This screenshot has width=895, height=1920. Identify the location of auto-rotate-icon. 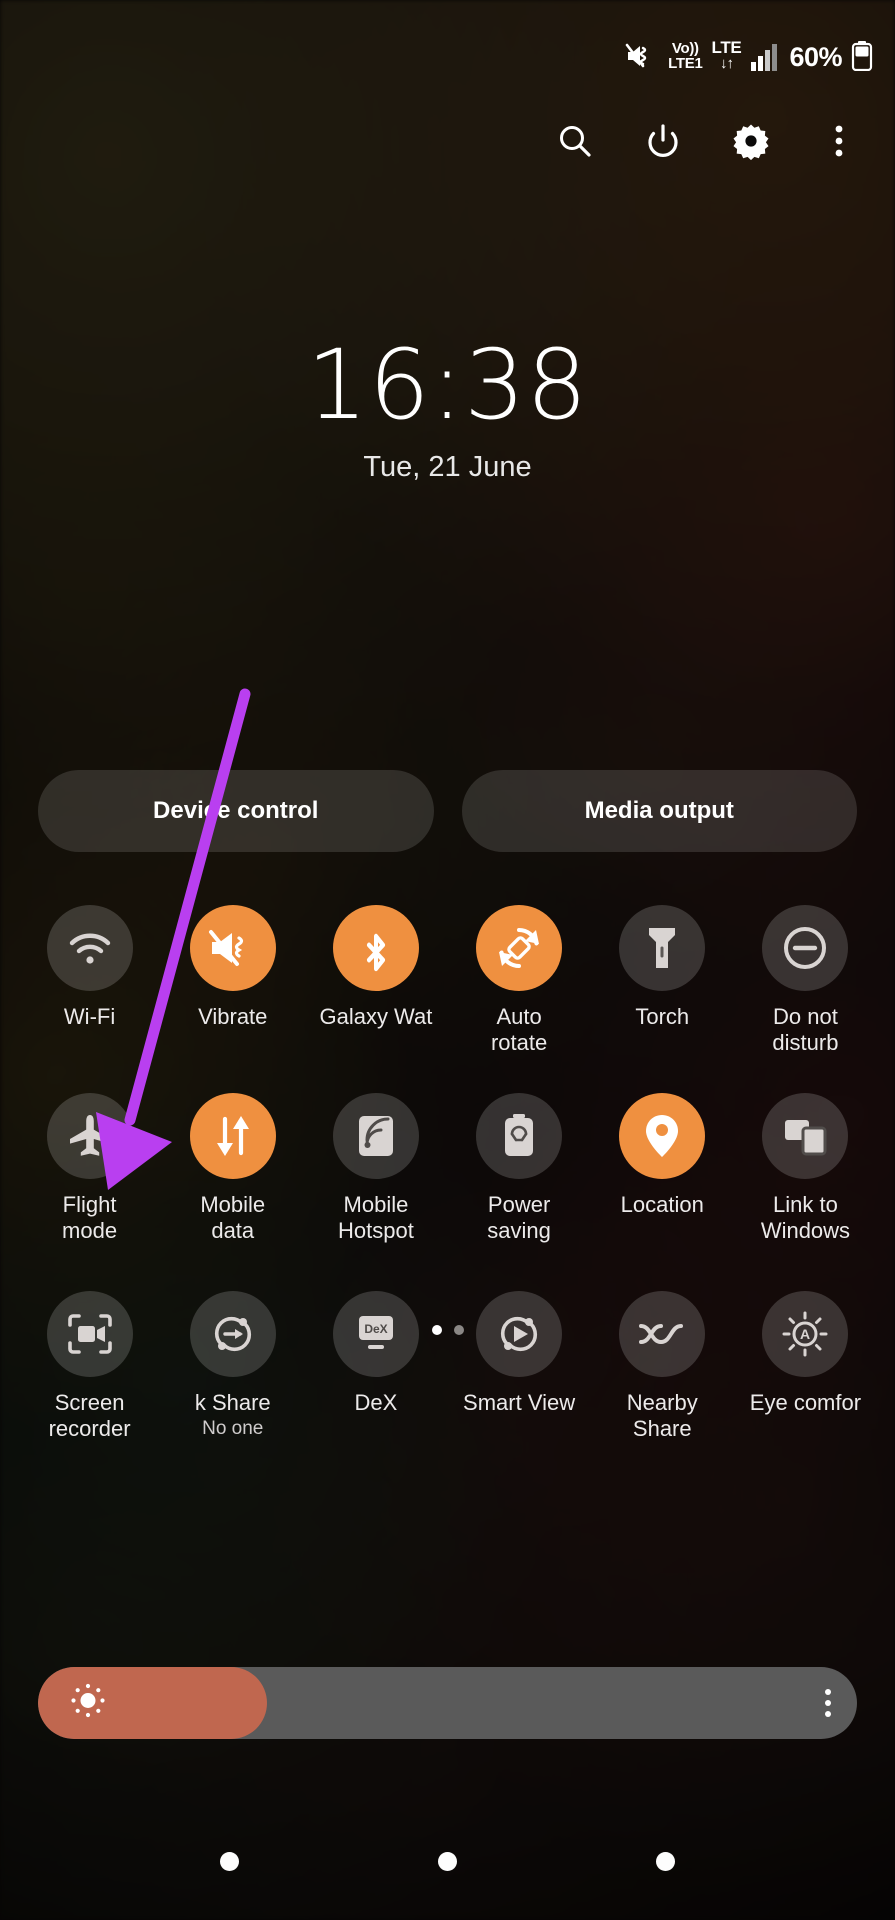
(519, 948).